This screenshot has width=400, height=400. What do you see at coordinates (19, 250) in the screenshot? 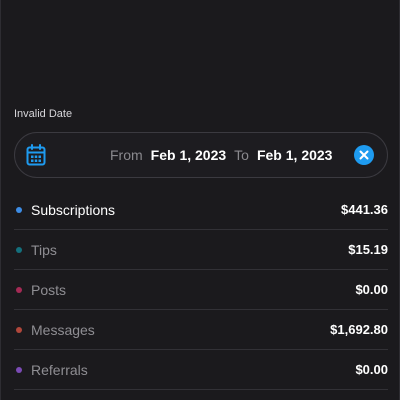
I see `tips-dot` at bounding box center [19, 250].